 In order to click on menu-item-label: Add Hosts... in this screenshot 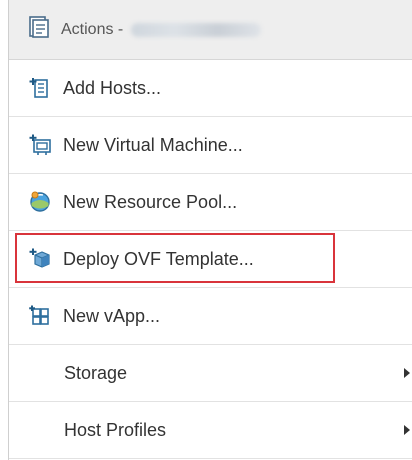, I will do `click(112, 87)`.